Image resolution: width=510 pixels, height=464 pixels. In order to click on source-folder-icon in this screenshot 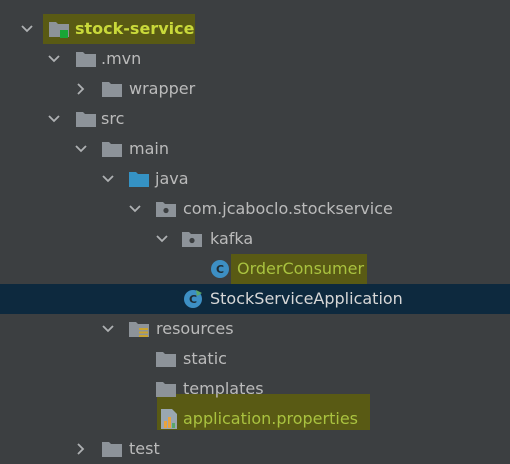, I will do `click(139, 179)`.